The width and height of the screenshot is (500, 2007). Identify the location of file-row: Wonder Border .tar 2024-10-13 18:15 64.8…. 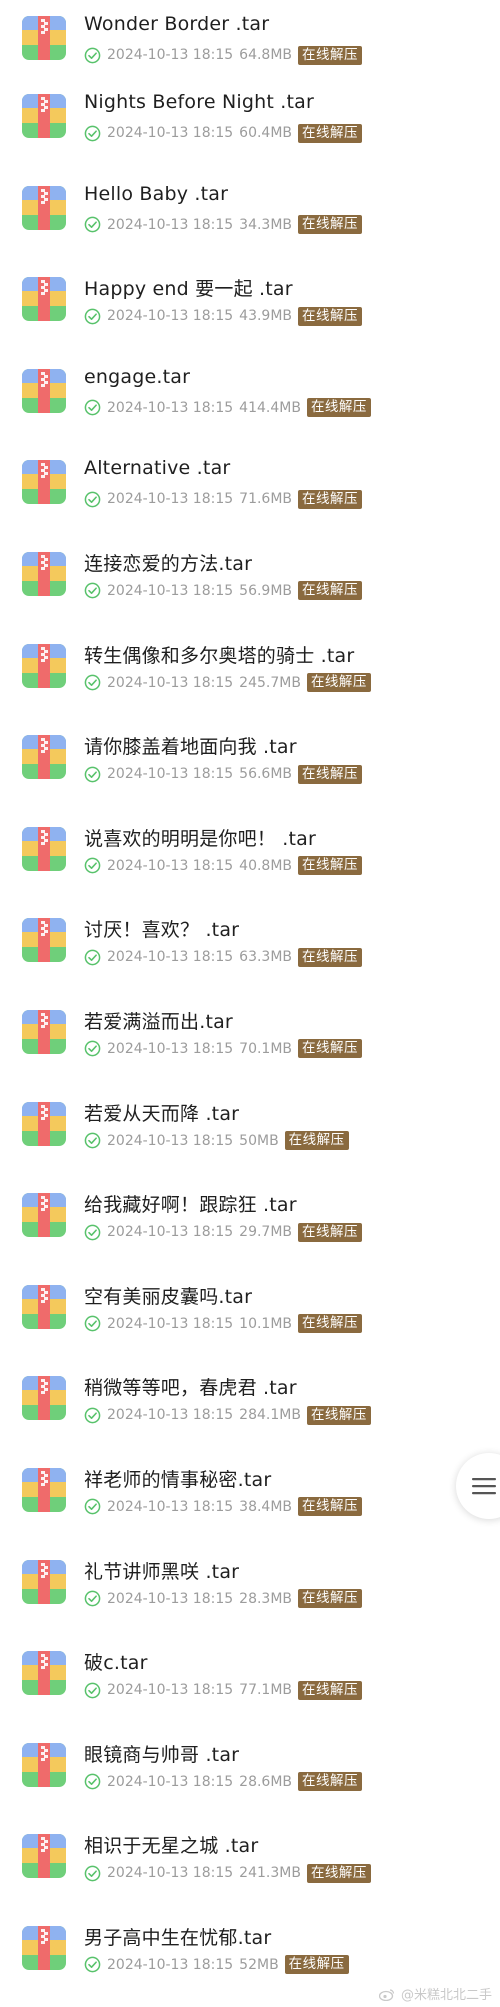
(250, 39).